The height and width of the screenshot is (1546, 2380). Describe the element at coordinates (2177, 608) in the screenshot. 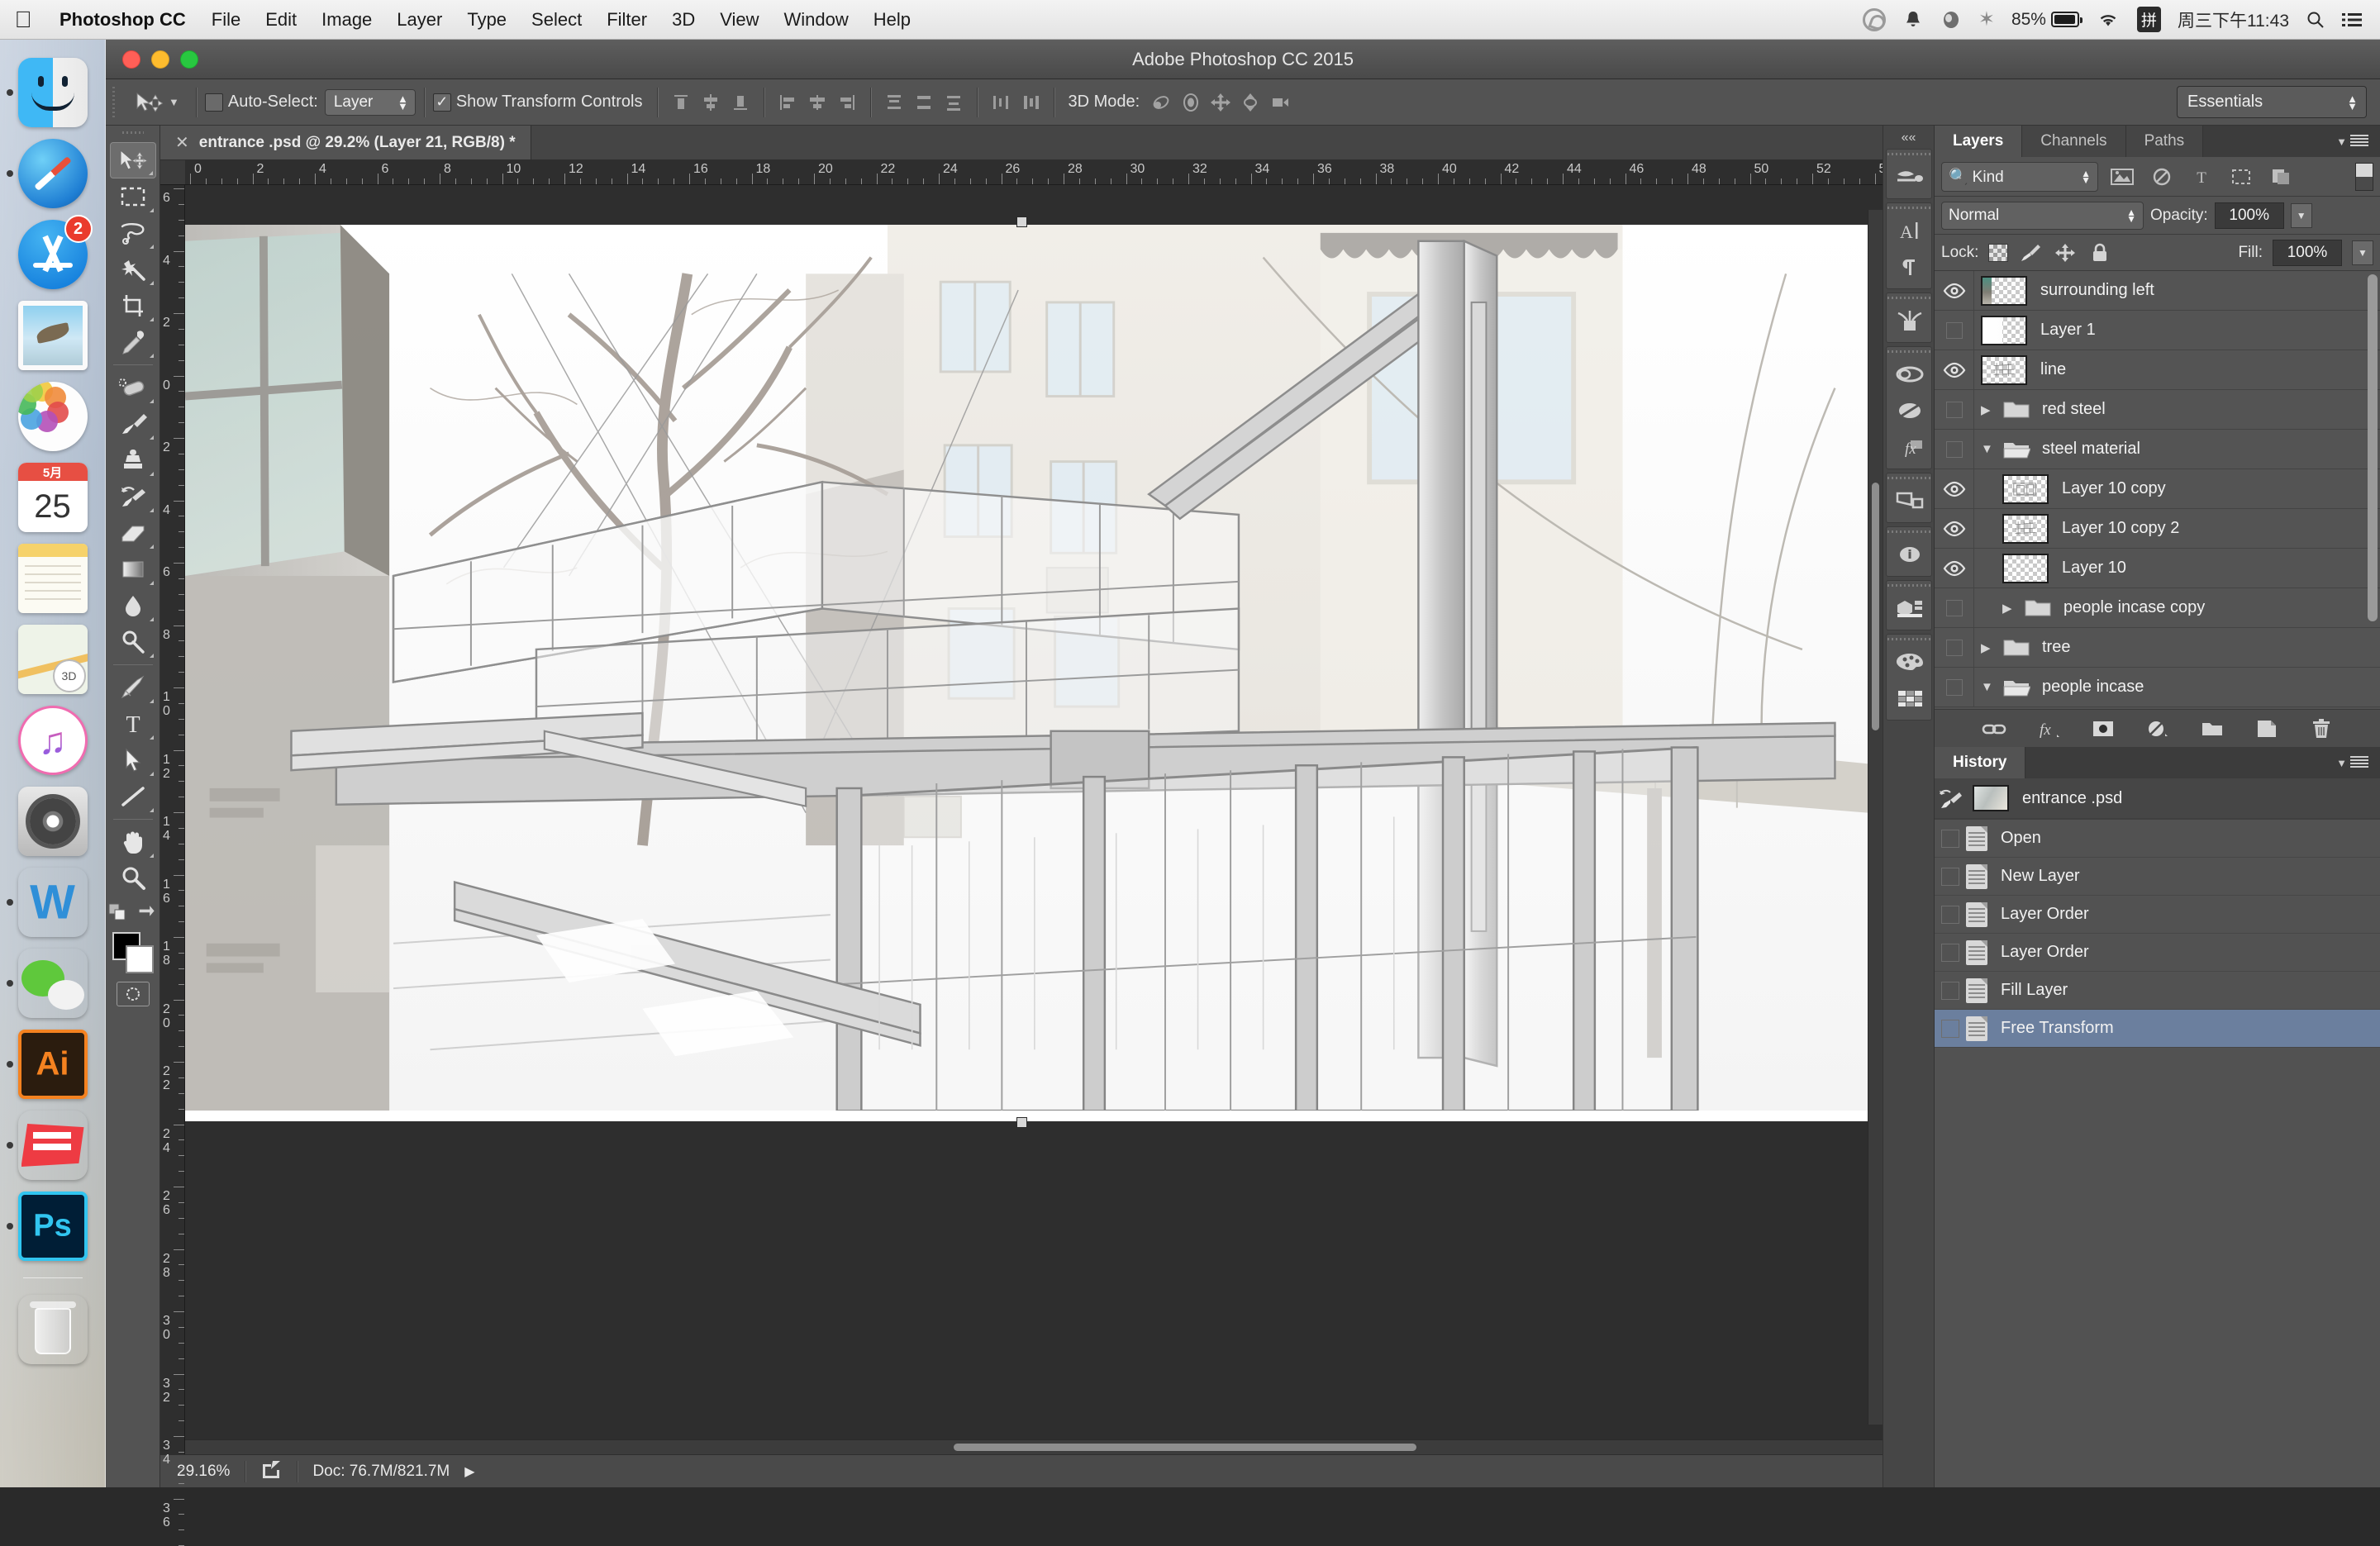

I see `layer-content: ▶people incase copy` at that location.